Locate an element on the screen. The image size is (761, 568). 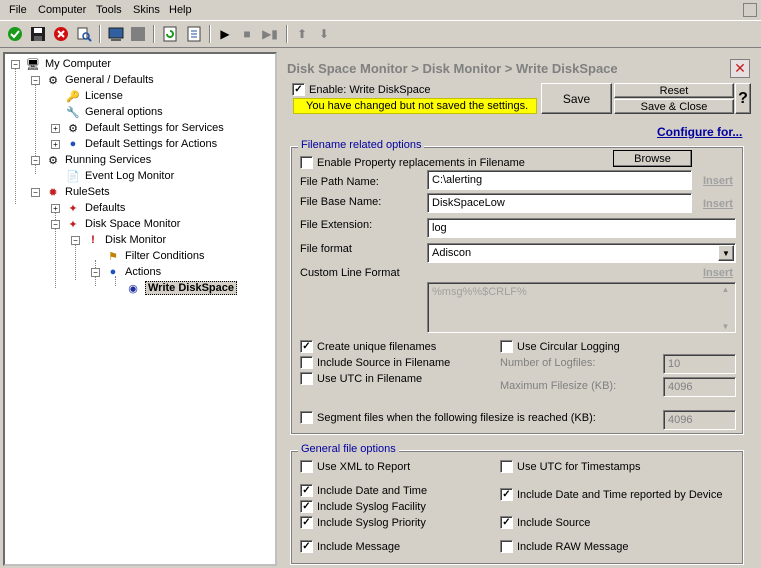
use-xml-checkbox: Use XML to Report is located at coordinates (355, 466).